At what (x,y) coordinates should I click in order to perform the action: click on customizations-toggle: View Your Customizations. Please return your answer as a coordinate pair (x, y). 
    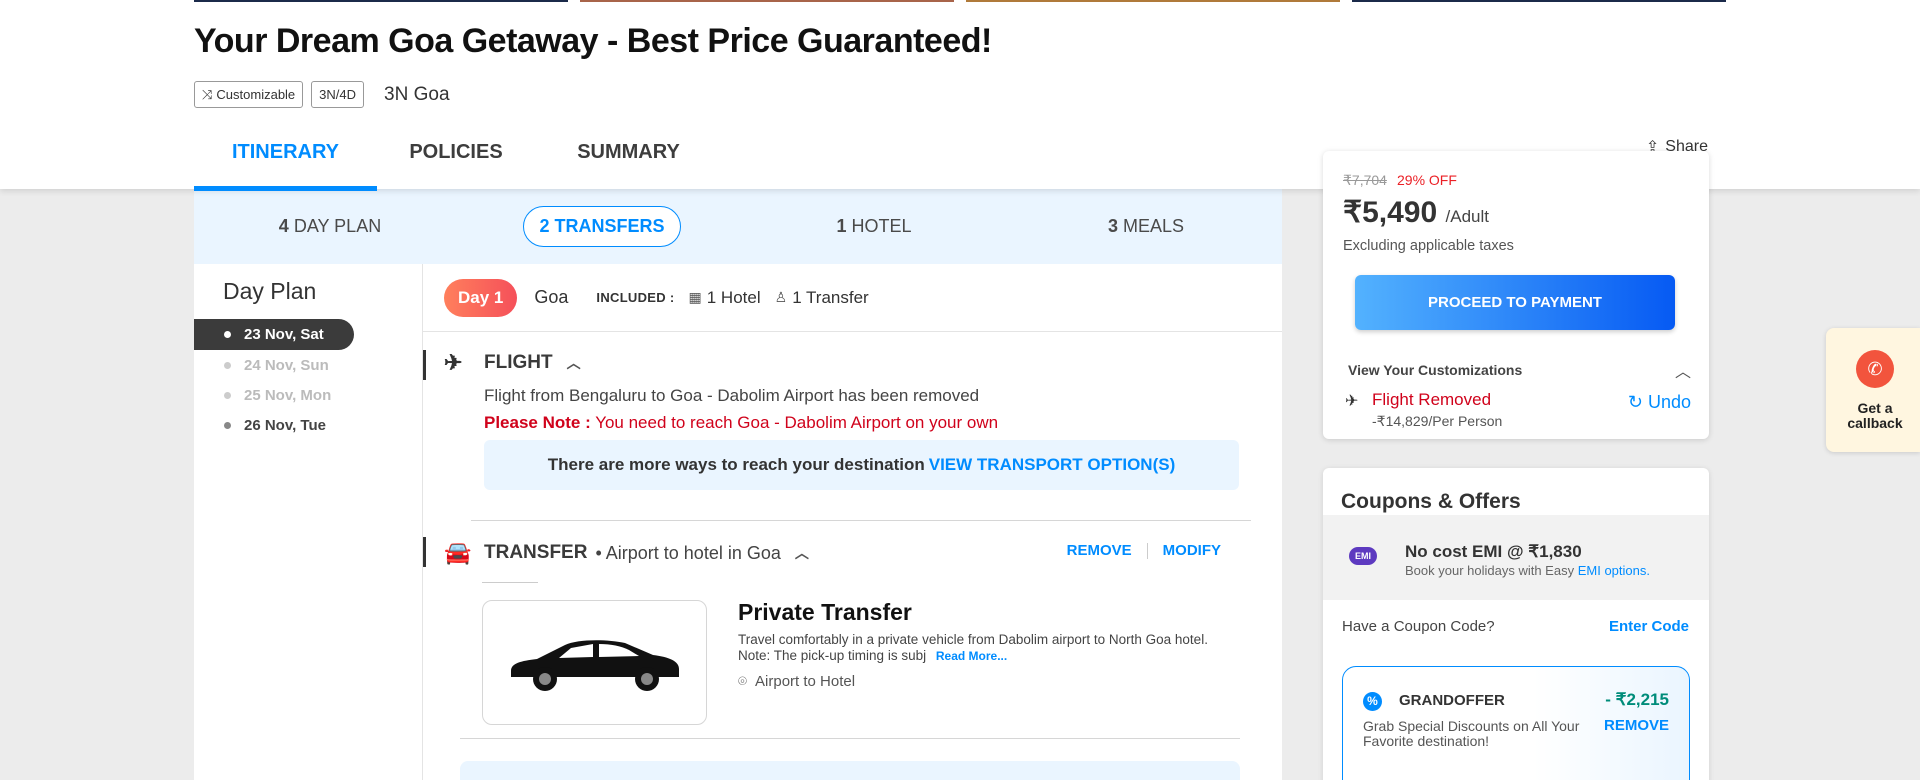
    Looking at the image, I should click on (1435, 370).